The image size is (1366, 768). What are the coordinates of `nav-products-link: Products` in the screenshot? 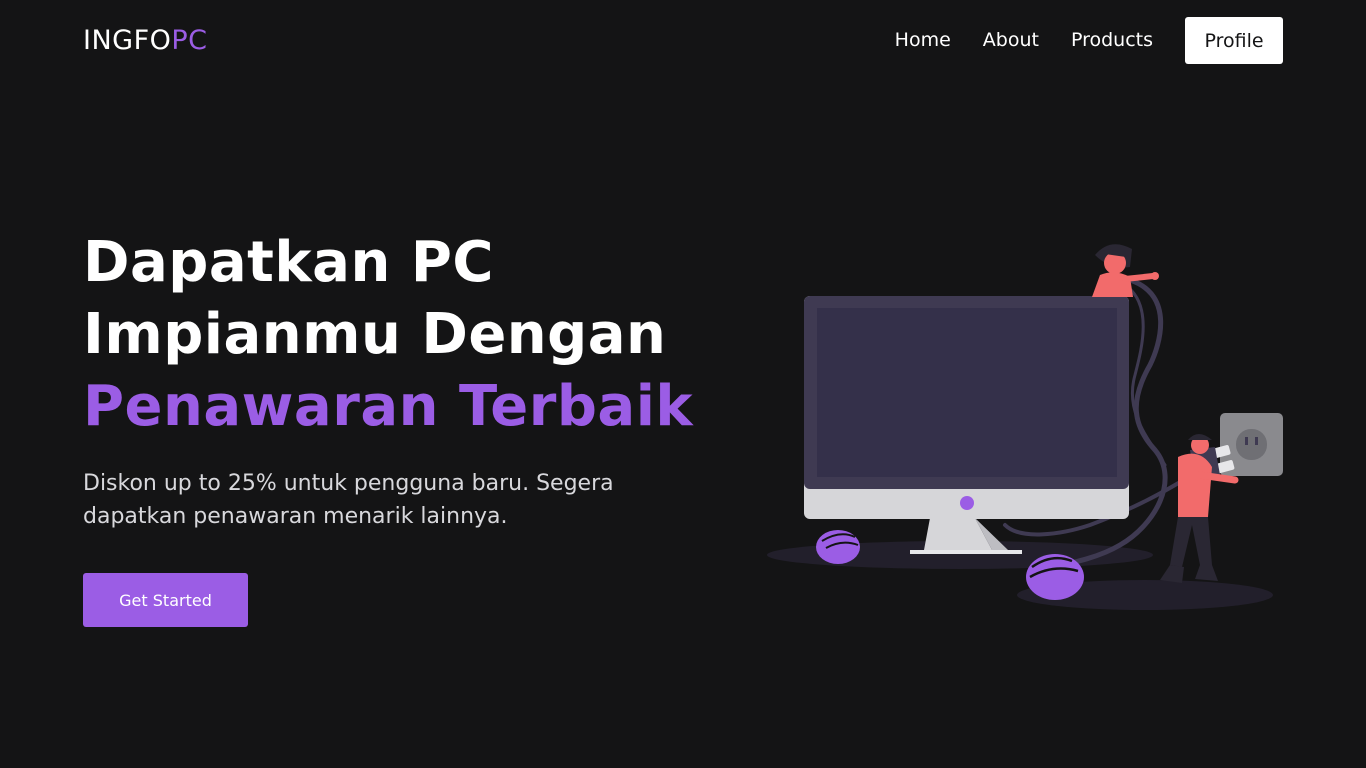 It's located at (1112, 40).